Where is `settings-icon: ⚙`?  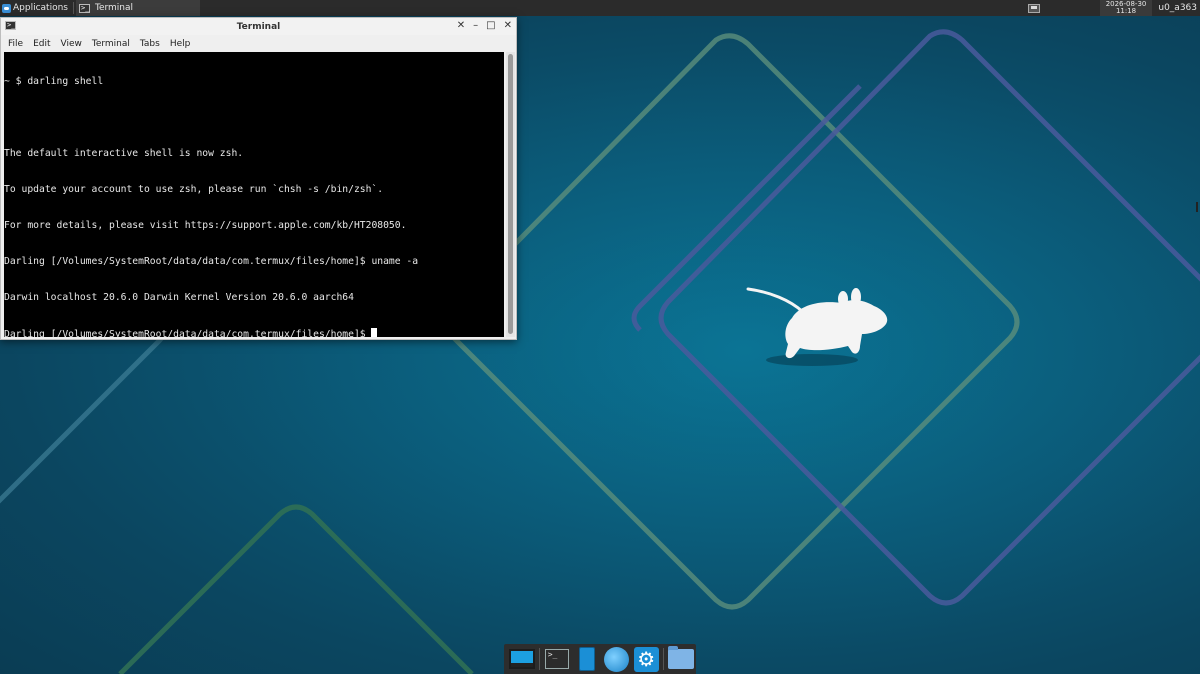
settings-icon: ⚙ is located at coordinates (646, 659).